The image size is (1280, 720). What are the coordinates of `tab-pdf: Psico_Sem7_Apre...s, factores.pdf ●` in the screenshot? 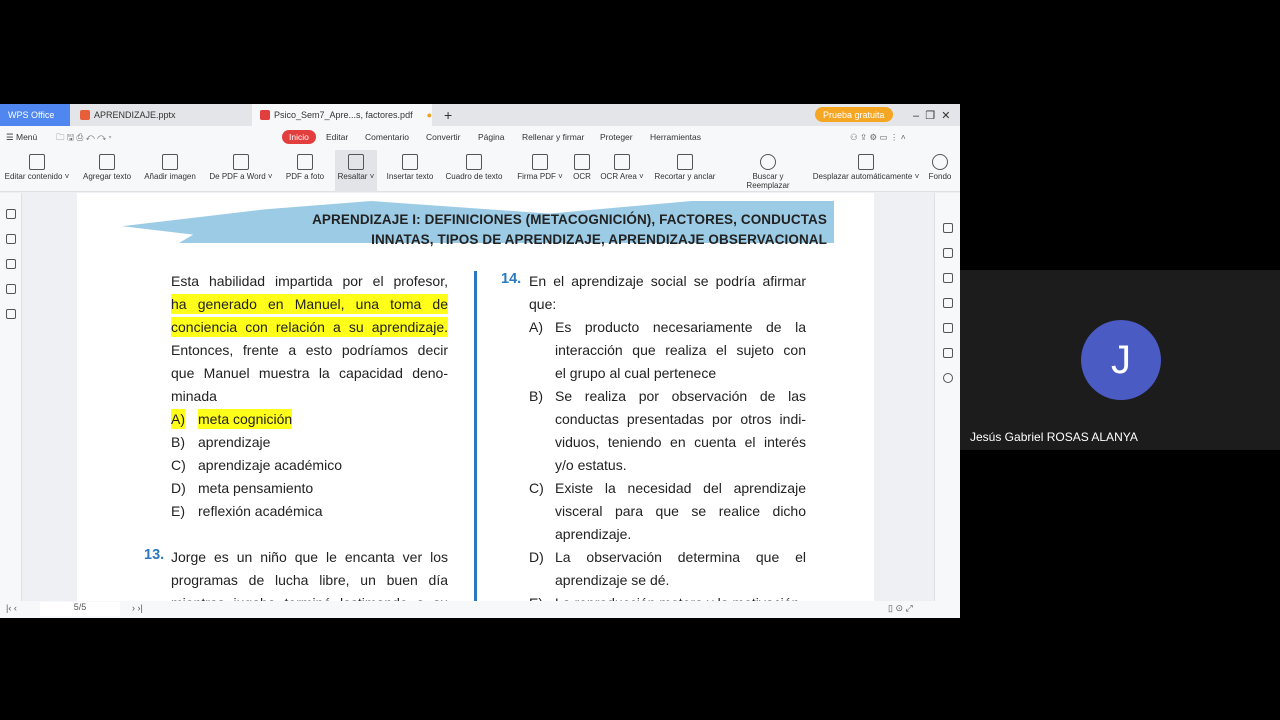 It's located at (342, 115).